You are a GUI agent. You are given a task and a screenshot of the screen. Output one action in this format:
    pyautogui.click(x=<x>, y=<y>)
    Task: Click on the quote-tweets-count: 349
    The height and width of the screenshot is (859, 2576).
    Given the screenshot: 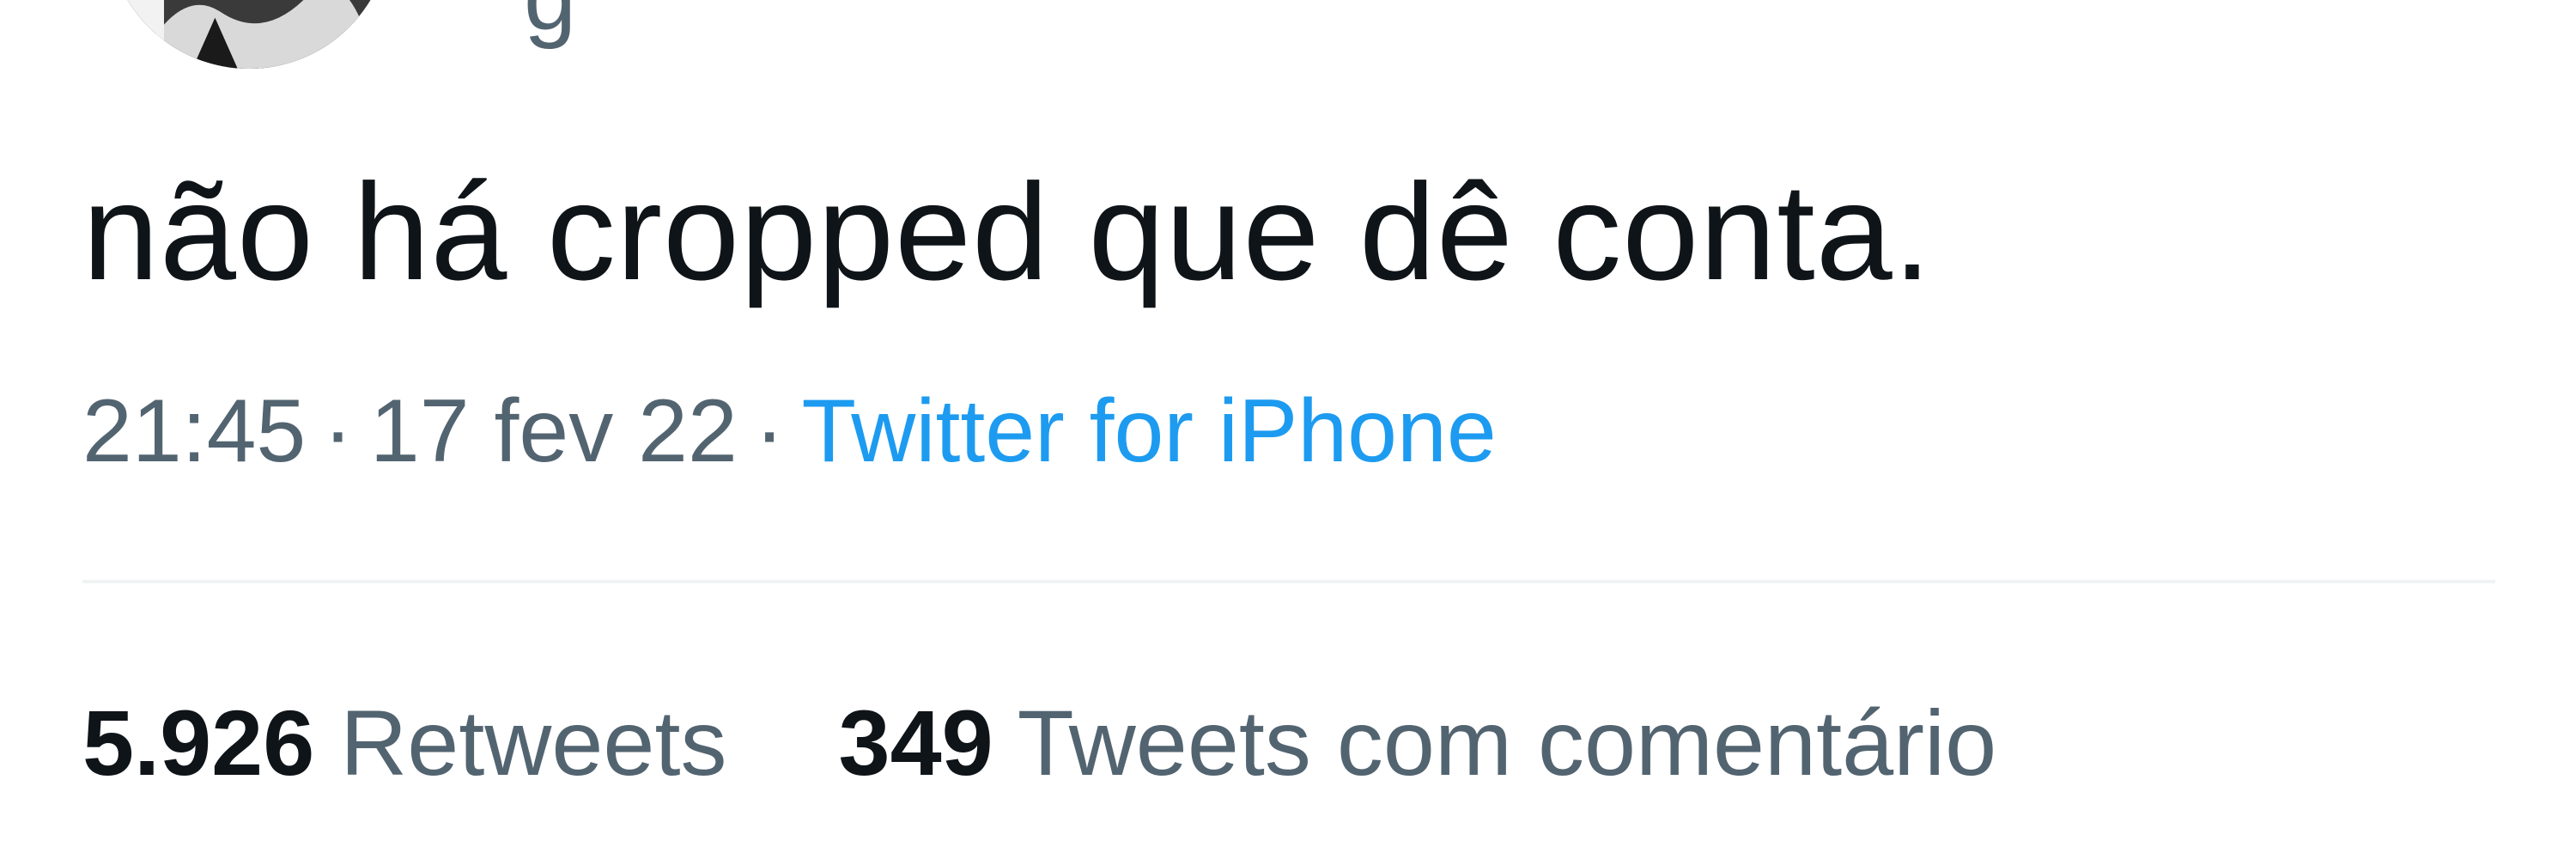 What is the action you would take?
    pyautogui.click(x=915, y=743)
    